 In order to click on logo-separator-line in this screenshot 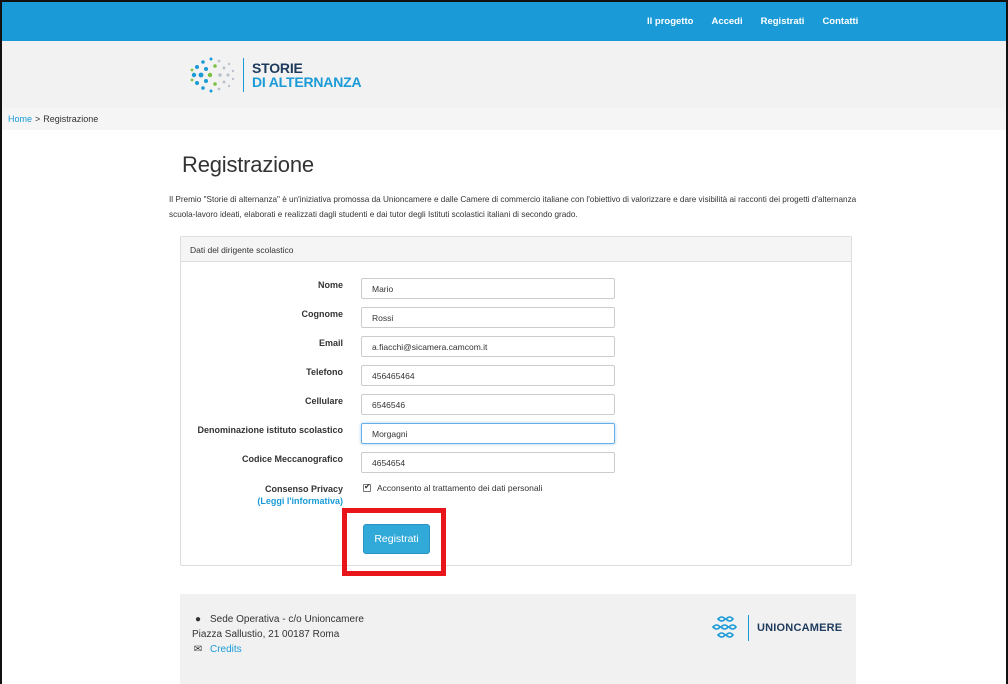, I will do `click(748, 628)`.